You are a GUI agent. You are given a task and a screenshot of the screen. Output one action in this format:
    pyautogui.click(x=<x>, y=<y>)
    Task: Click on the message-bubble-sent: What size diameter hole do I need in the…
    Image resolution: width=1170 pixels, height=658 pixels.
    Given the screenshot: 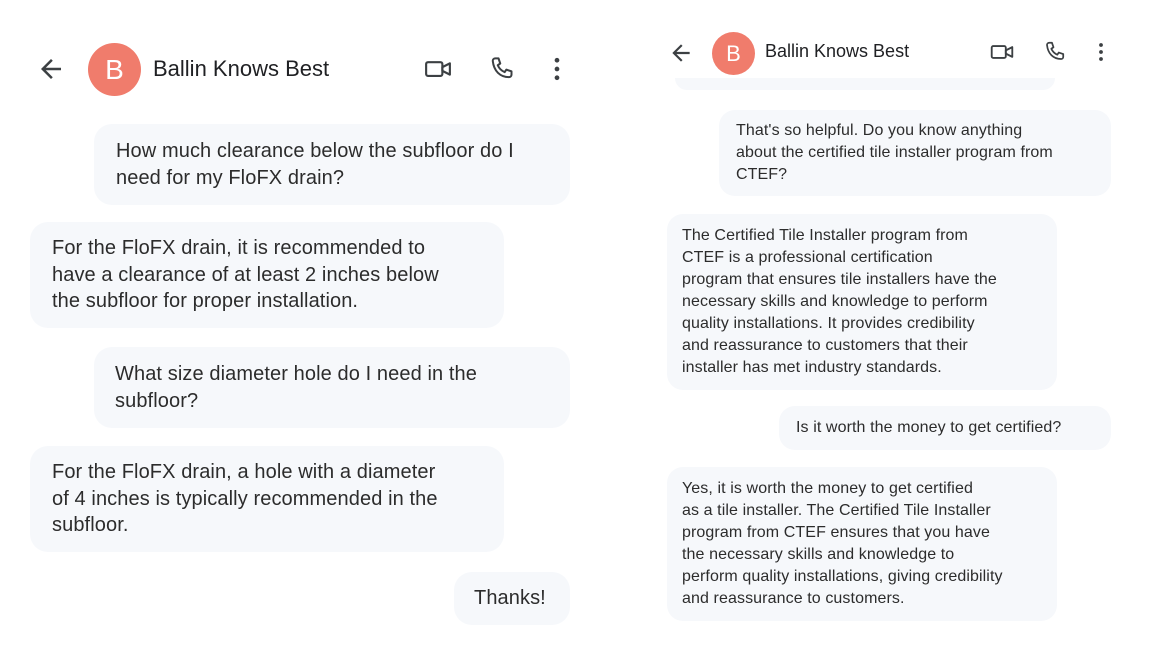 What is the action you would take?
    pyautogui.click(x=332, y=387)
    